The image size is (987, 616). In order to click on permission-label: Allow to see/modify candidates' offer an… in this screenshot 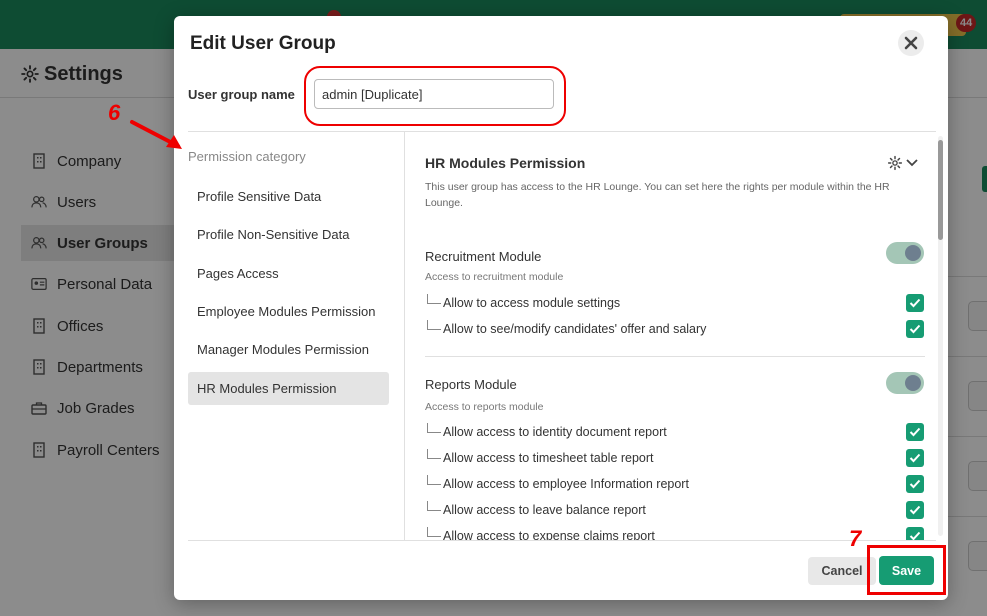, I will do `click(575, 329)`.